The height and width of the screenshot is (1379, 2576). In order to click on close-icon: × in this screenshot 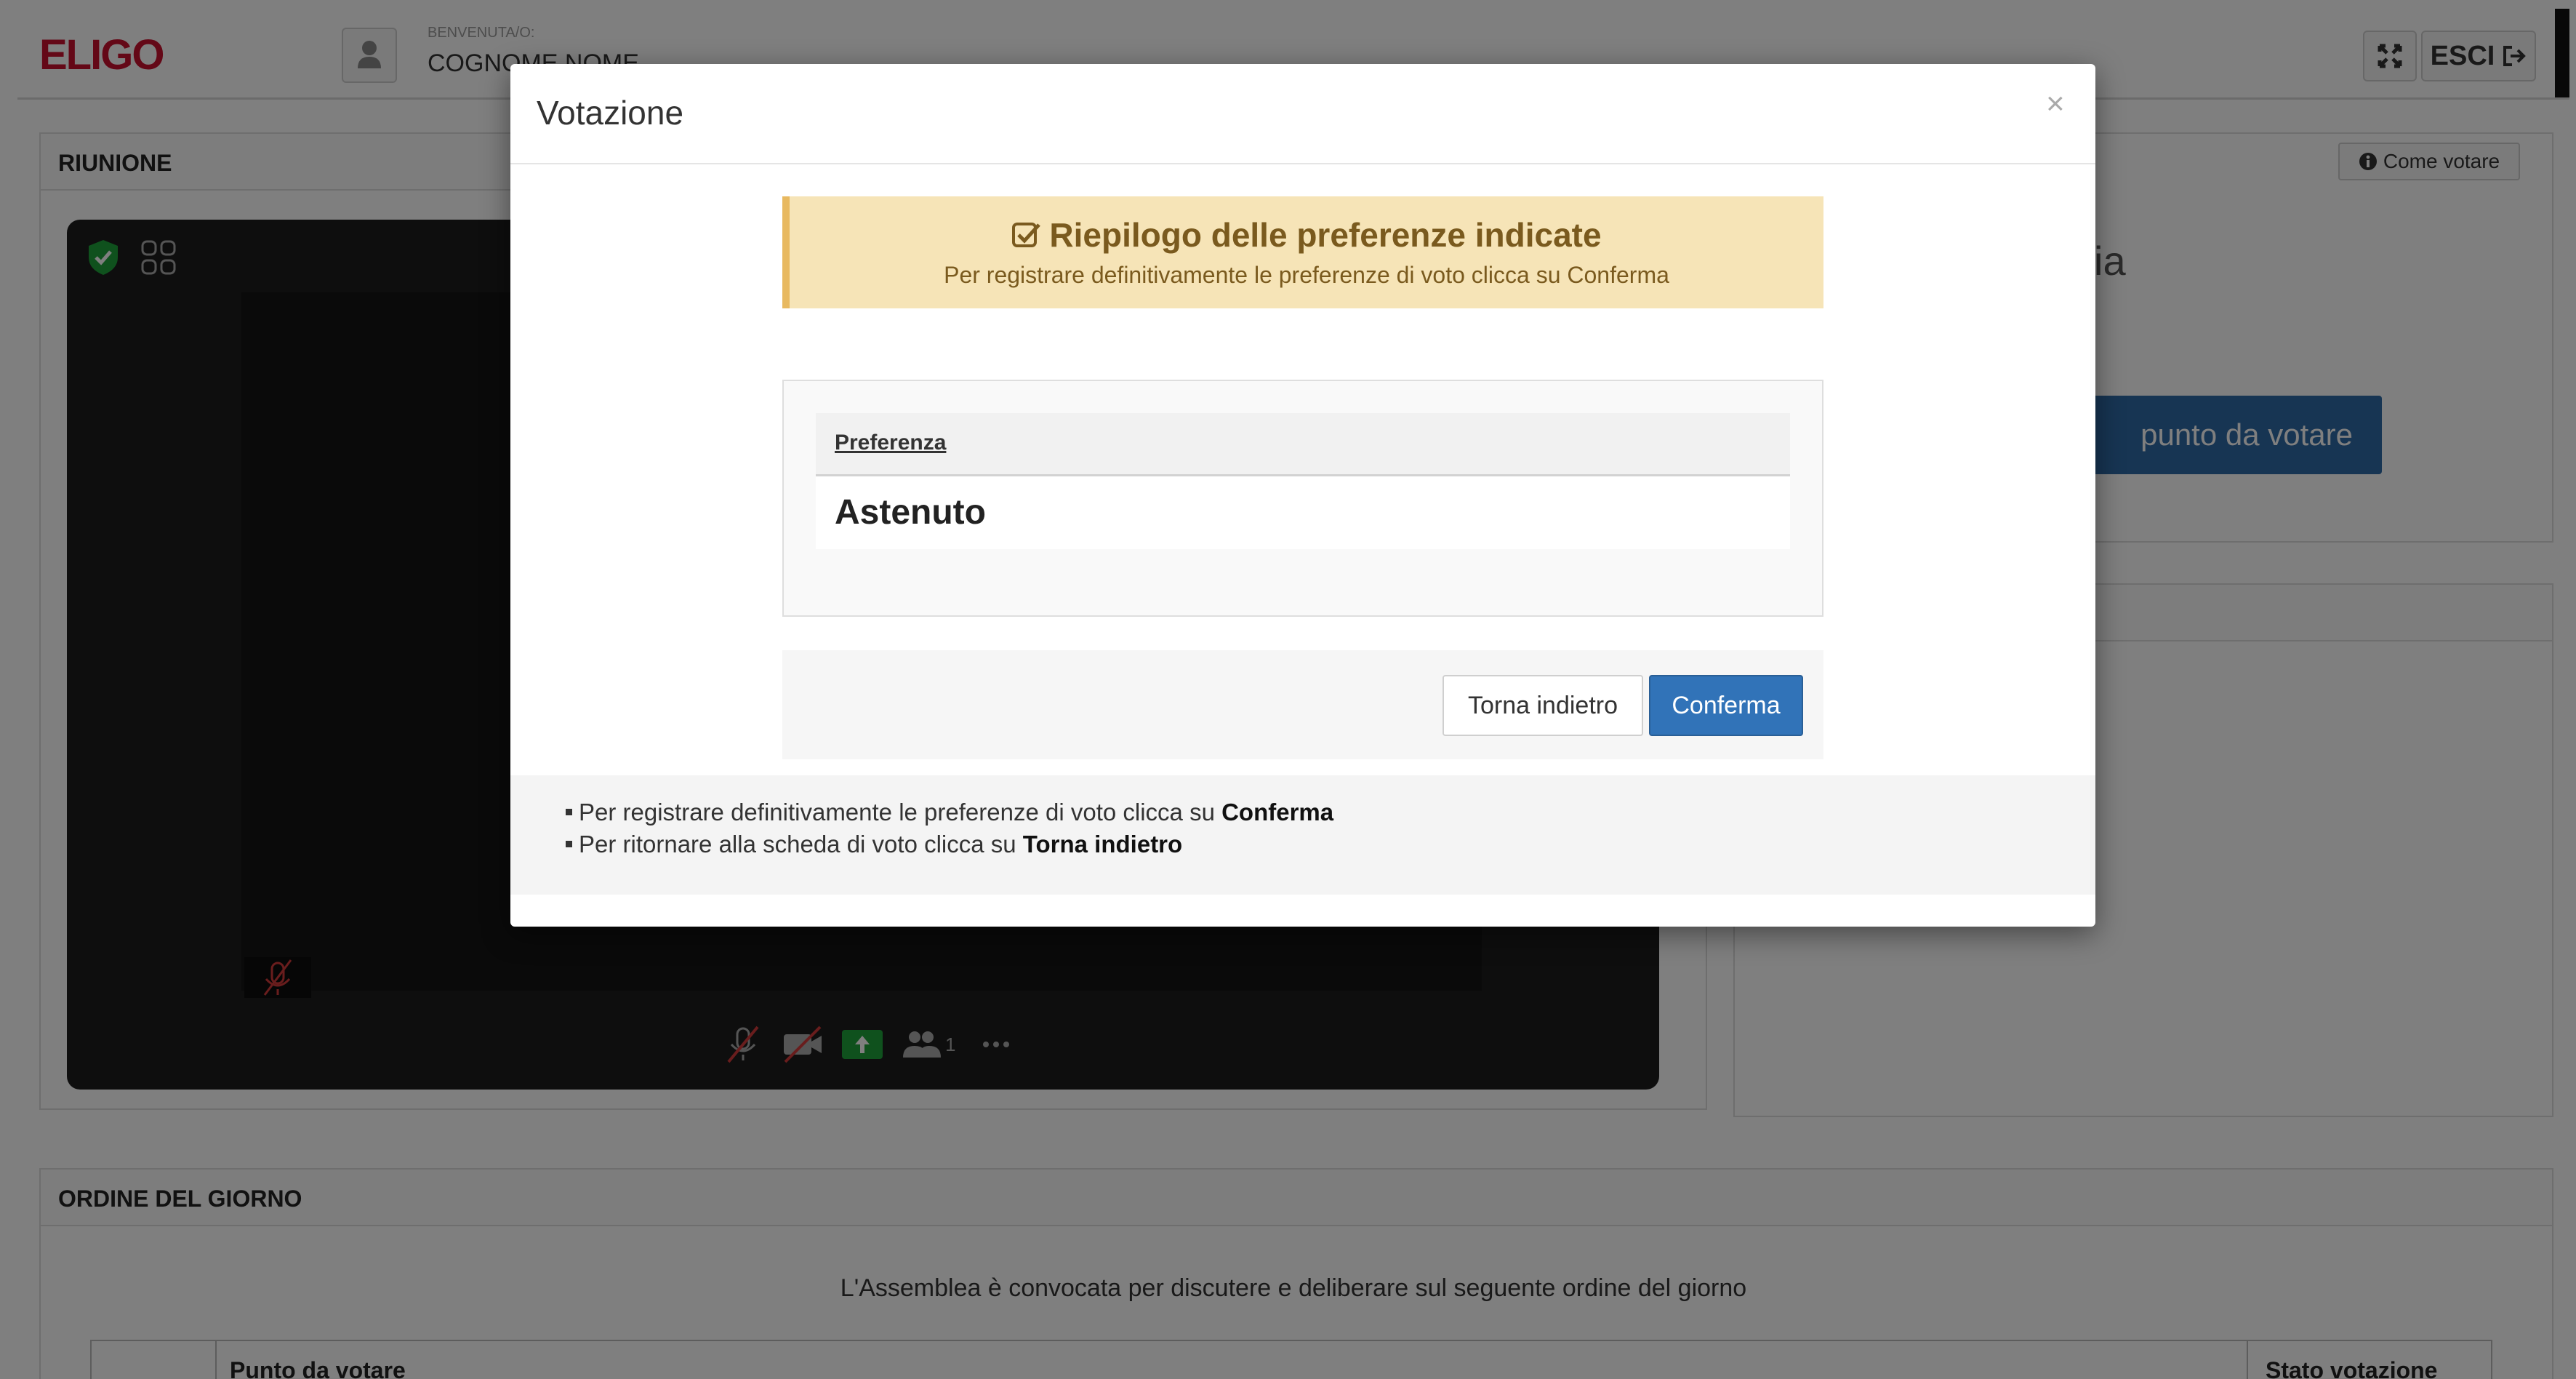, I will do `click(2055, 104)`.